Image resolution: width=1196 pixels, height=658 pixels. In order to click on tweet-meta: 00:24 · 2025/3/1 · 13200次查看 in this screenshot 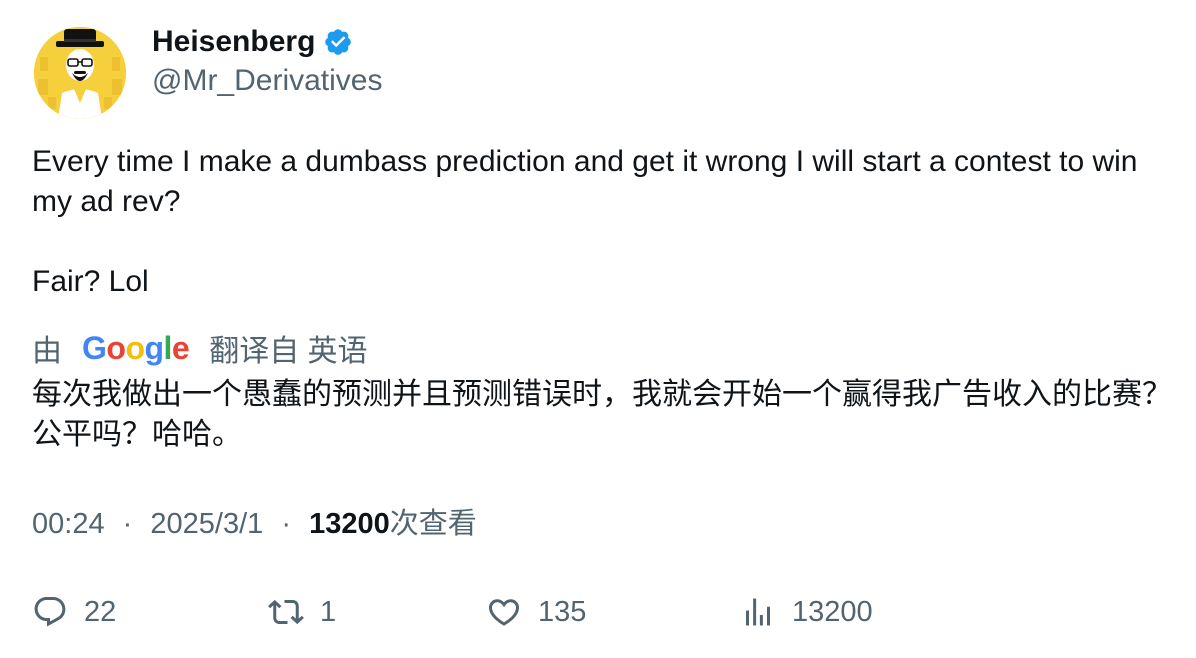, I will do `click(254, 524)`.